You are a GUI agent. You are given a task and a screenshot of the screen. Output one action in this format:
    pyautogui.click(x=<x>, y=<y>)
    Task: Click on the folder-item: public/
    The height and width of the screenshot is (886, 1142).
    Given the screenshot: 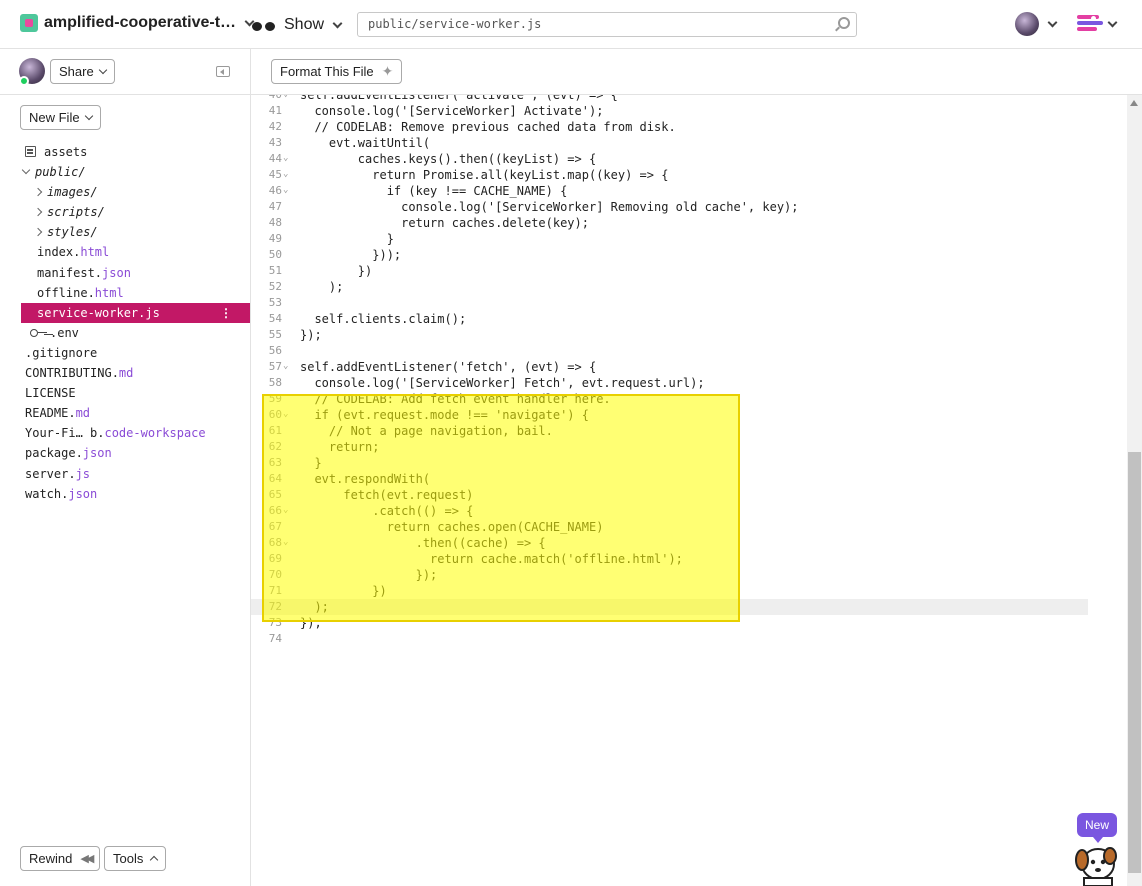 What is the action you would take?
    pyautogui.click(x=125, y=172)
    